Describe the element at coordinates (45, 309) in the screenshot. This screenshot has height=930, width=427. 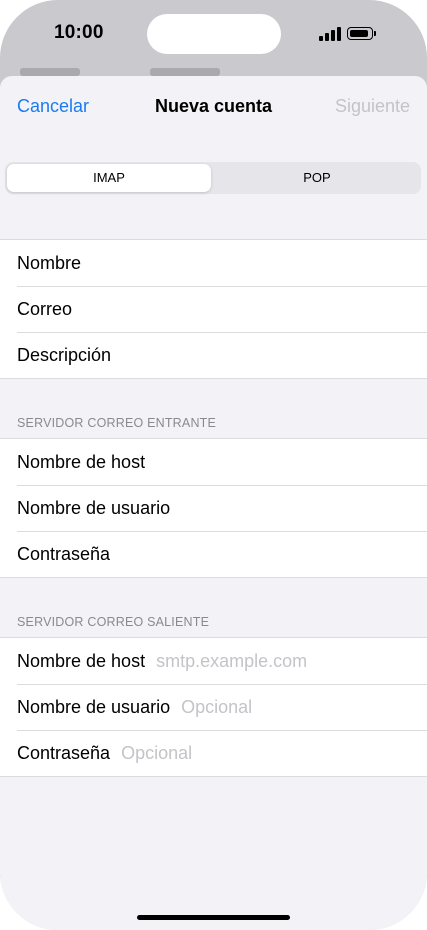
I see `email-field-label: Correo` at that location.